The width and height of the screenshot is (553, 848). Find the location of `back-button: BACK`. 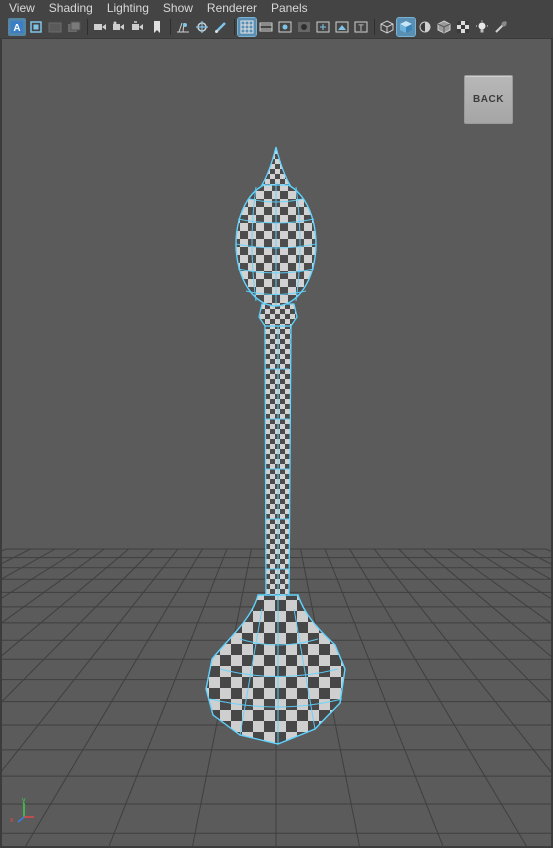

back-button: BACK is located at coordinates (488, 99).